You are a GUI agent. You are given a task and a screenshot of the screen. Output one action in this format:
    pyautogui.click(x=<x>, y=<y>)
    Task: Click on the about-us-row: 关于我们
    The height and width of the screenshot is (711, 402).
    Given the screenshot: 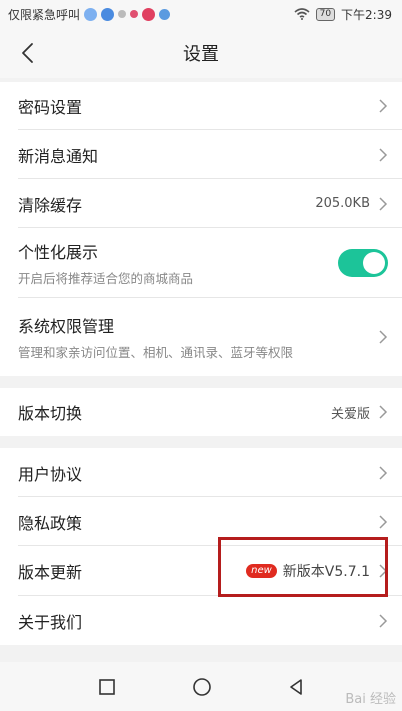 What is the action you would take?
    pyautogui.click(x=201, y=620)
    